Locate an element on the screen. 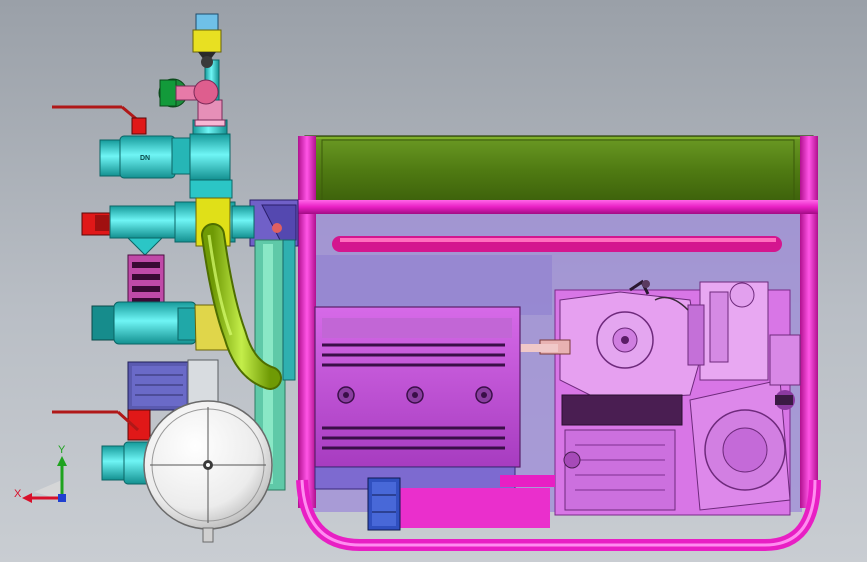  inline-filter is located at coordinates (146, 281).